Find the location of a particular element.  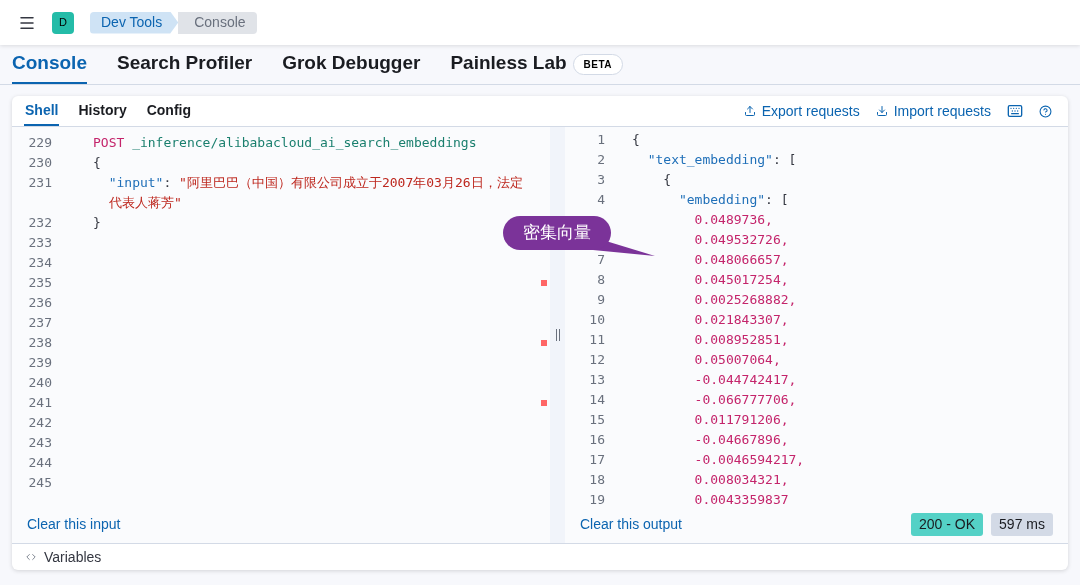

code-line: 0.0043359837 is located at coordinates (741, 498).